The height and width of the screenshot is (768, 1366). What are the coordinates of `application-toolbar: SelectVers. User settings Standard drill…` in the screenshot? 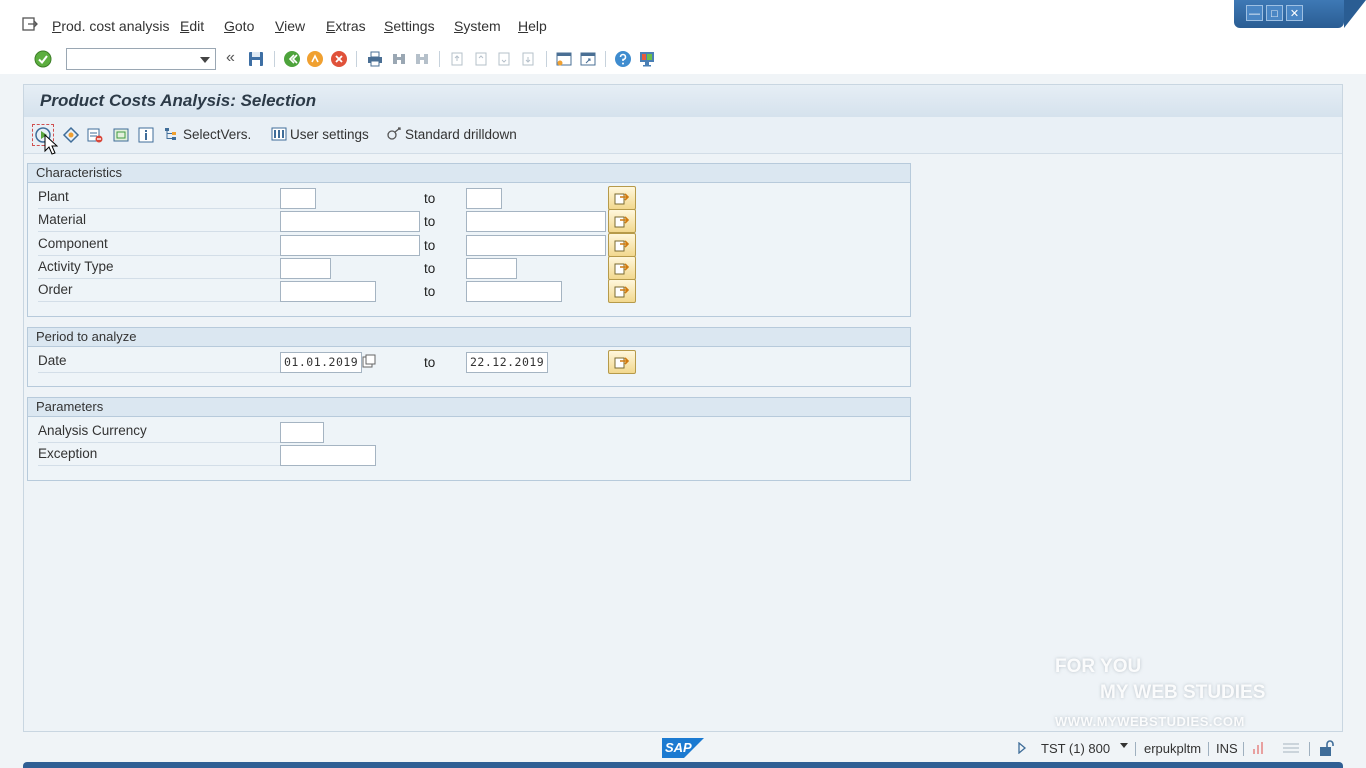 It's located at (683, 135).